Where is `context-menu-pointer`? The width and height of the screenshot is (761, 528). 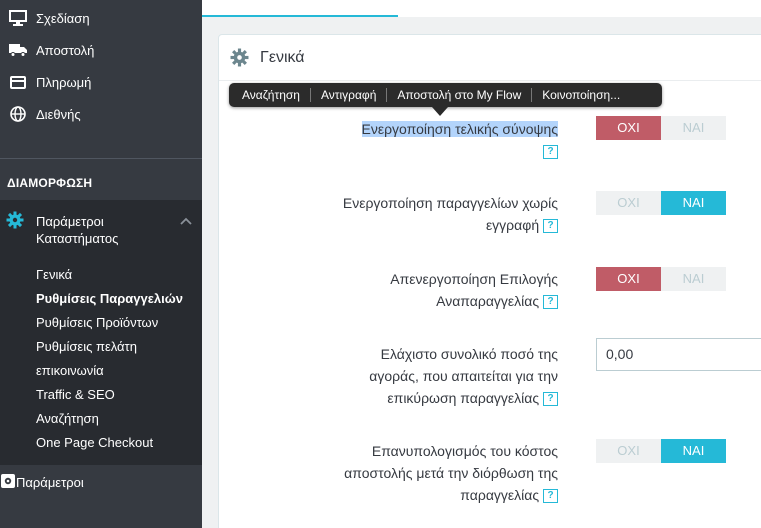
context-menu-pointer is located at coordinates (440, 111).